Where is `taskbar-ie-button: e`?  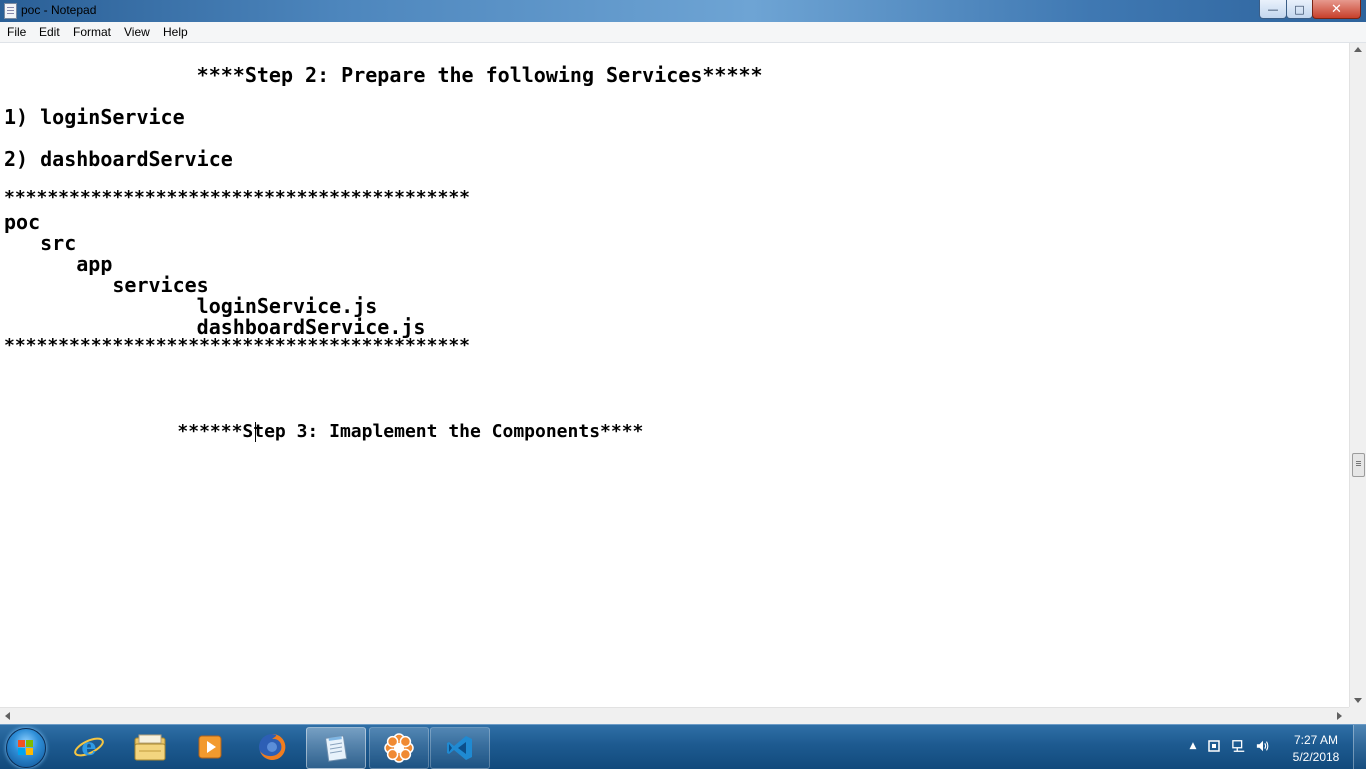
taskbar-ie-button: e is located at coordinates (89, 747).